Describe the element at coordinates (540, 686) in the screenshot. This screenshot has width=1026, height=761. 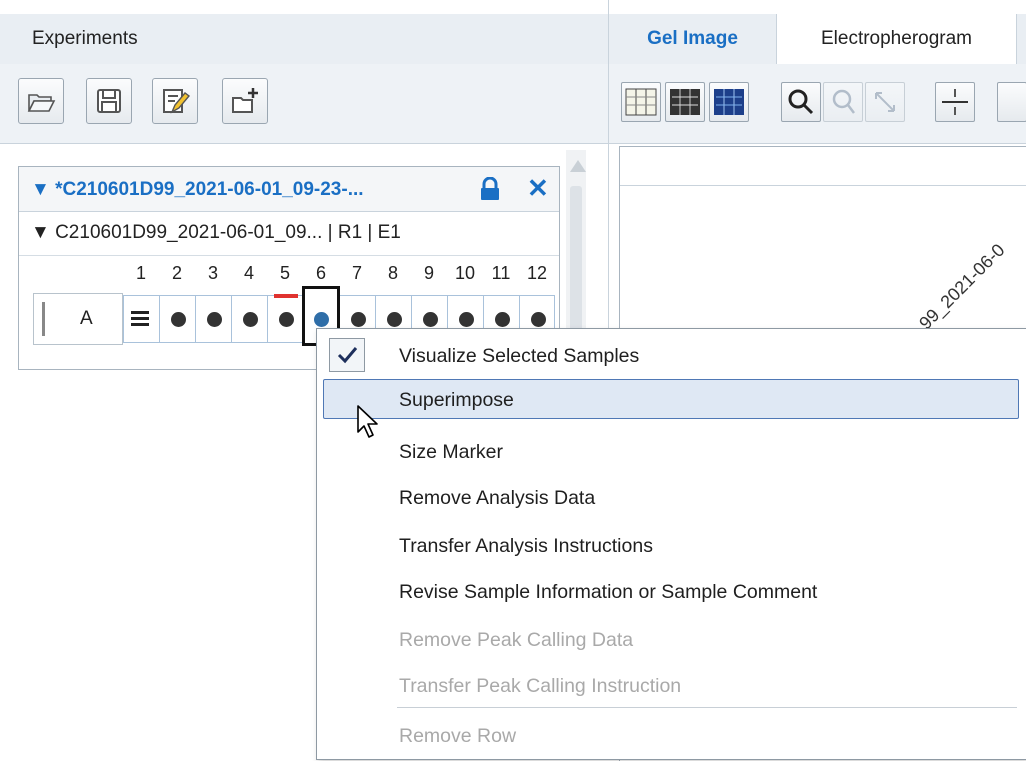
I see `menu-item-label: Transfer Peak Calling Instruction` at that location.